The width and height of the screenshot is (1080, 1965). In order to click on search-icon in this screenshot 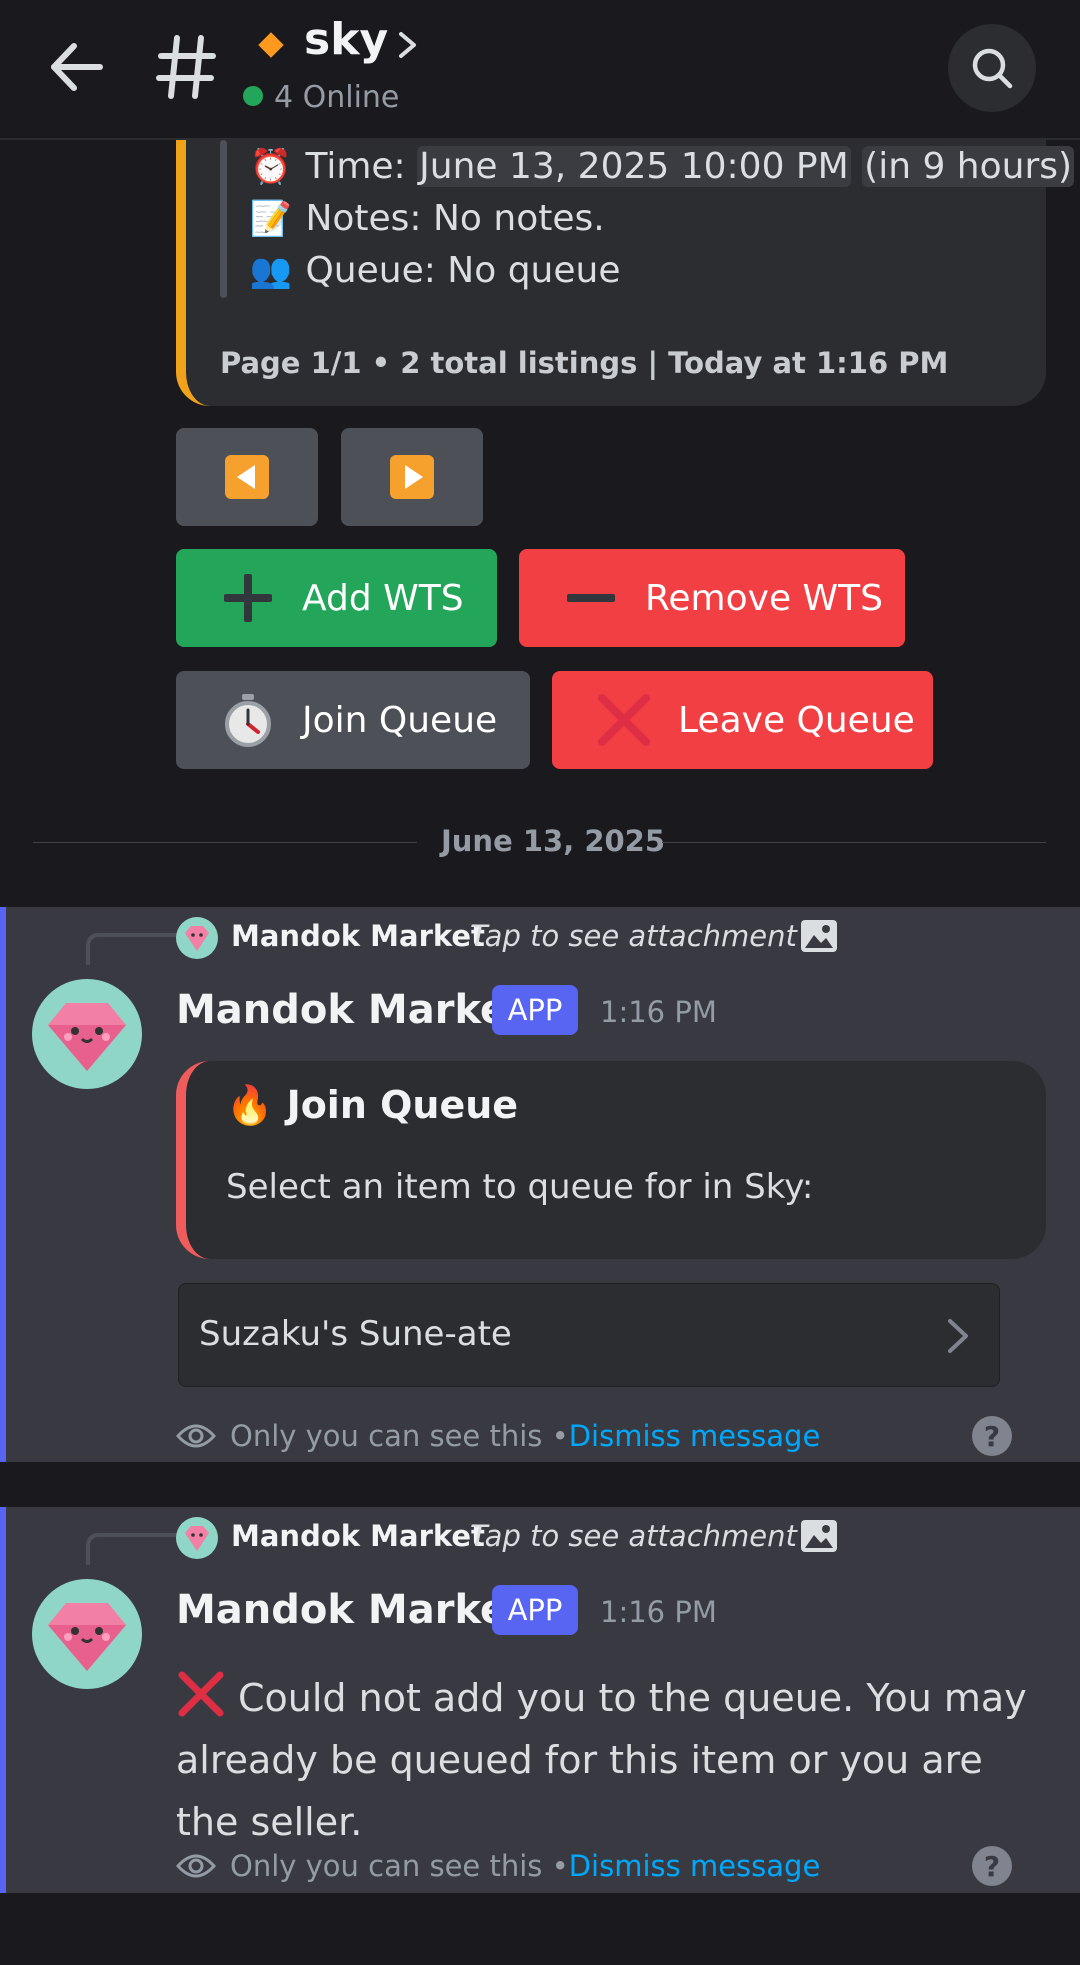, I will do `click(992, 68)`.